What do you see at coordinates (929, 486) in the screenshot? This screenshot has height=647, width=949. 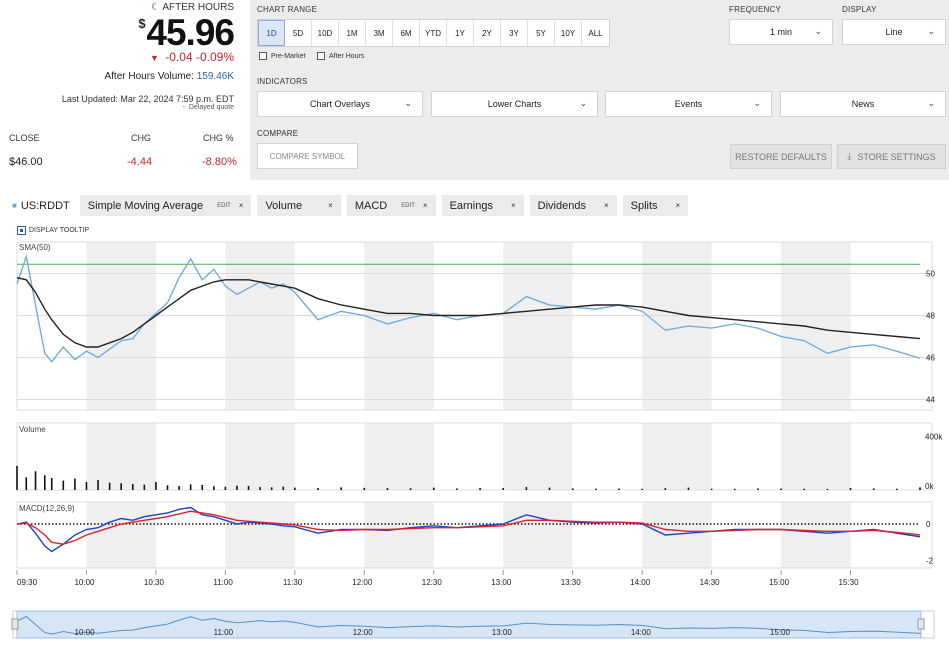 I see `volume-tick-label: 0k` at bounding box center [929, 486].